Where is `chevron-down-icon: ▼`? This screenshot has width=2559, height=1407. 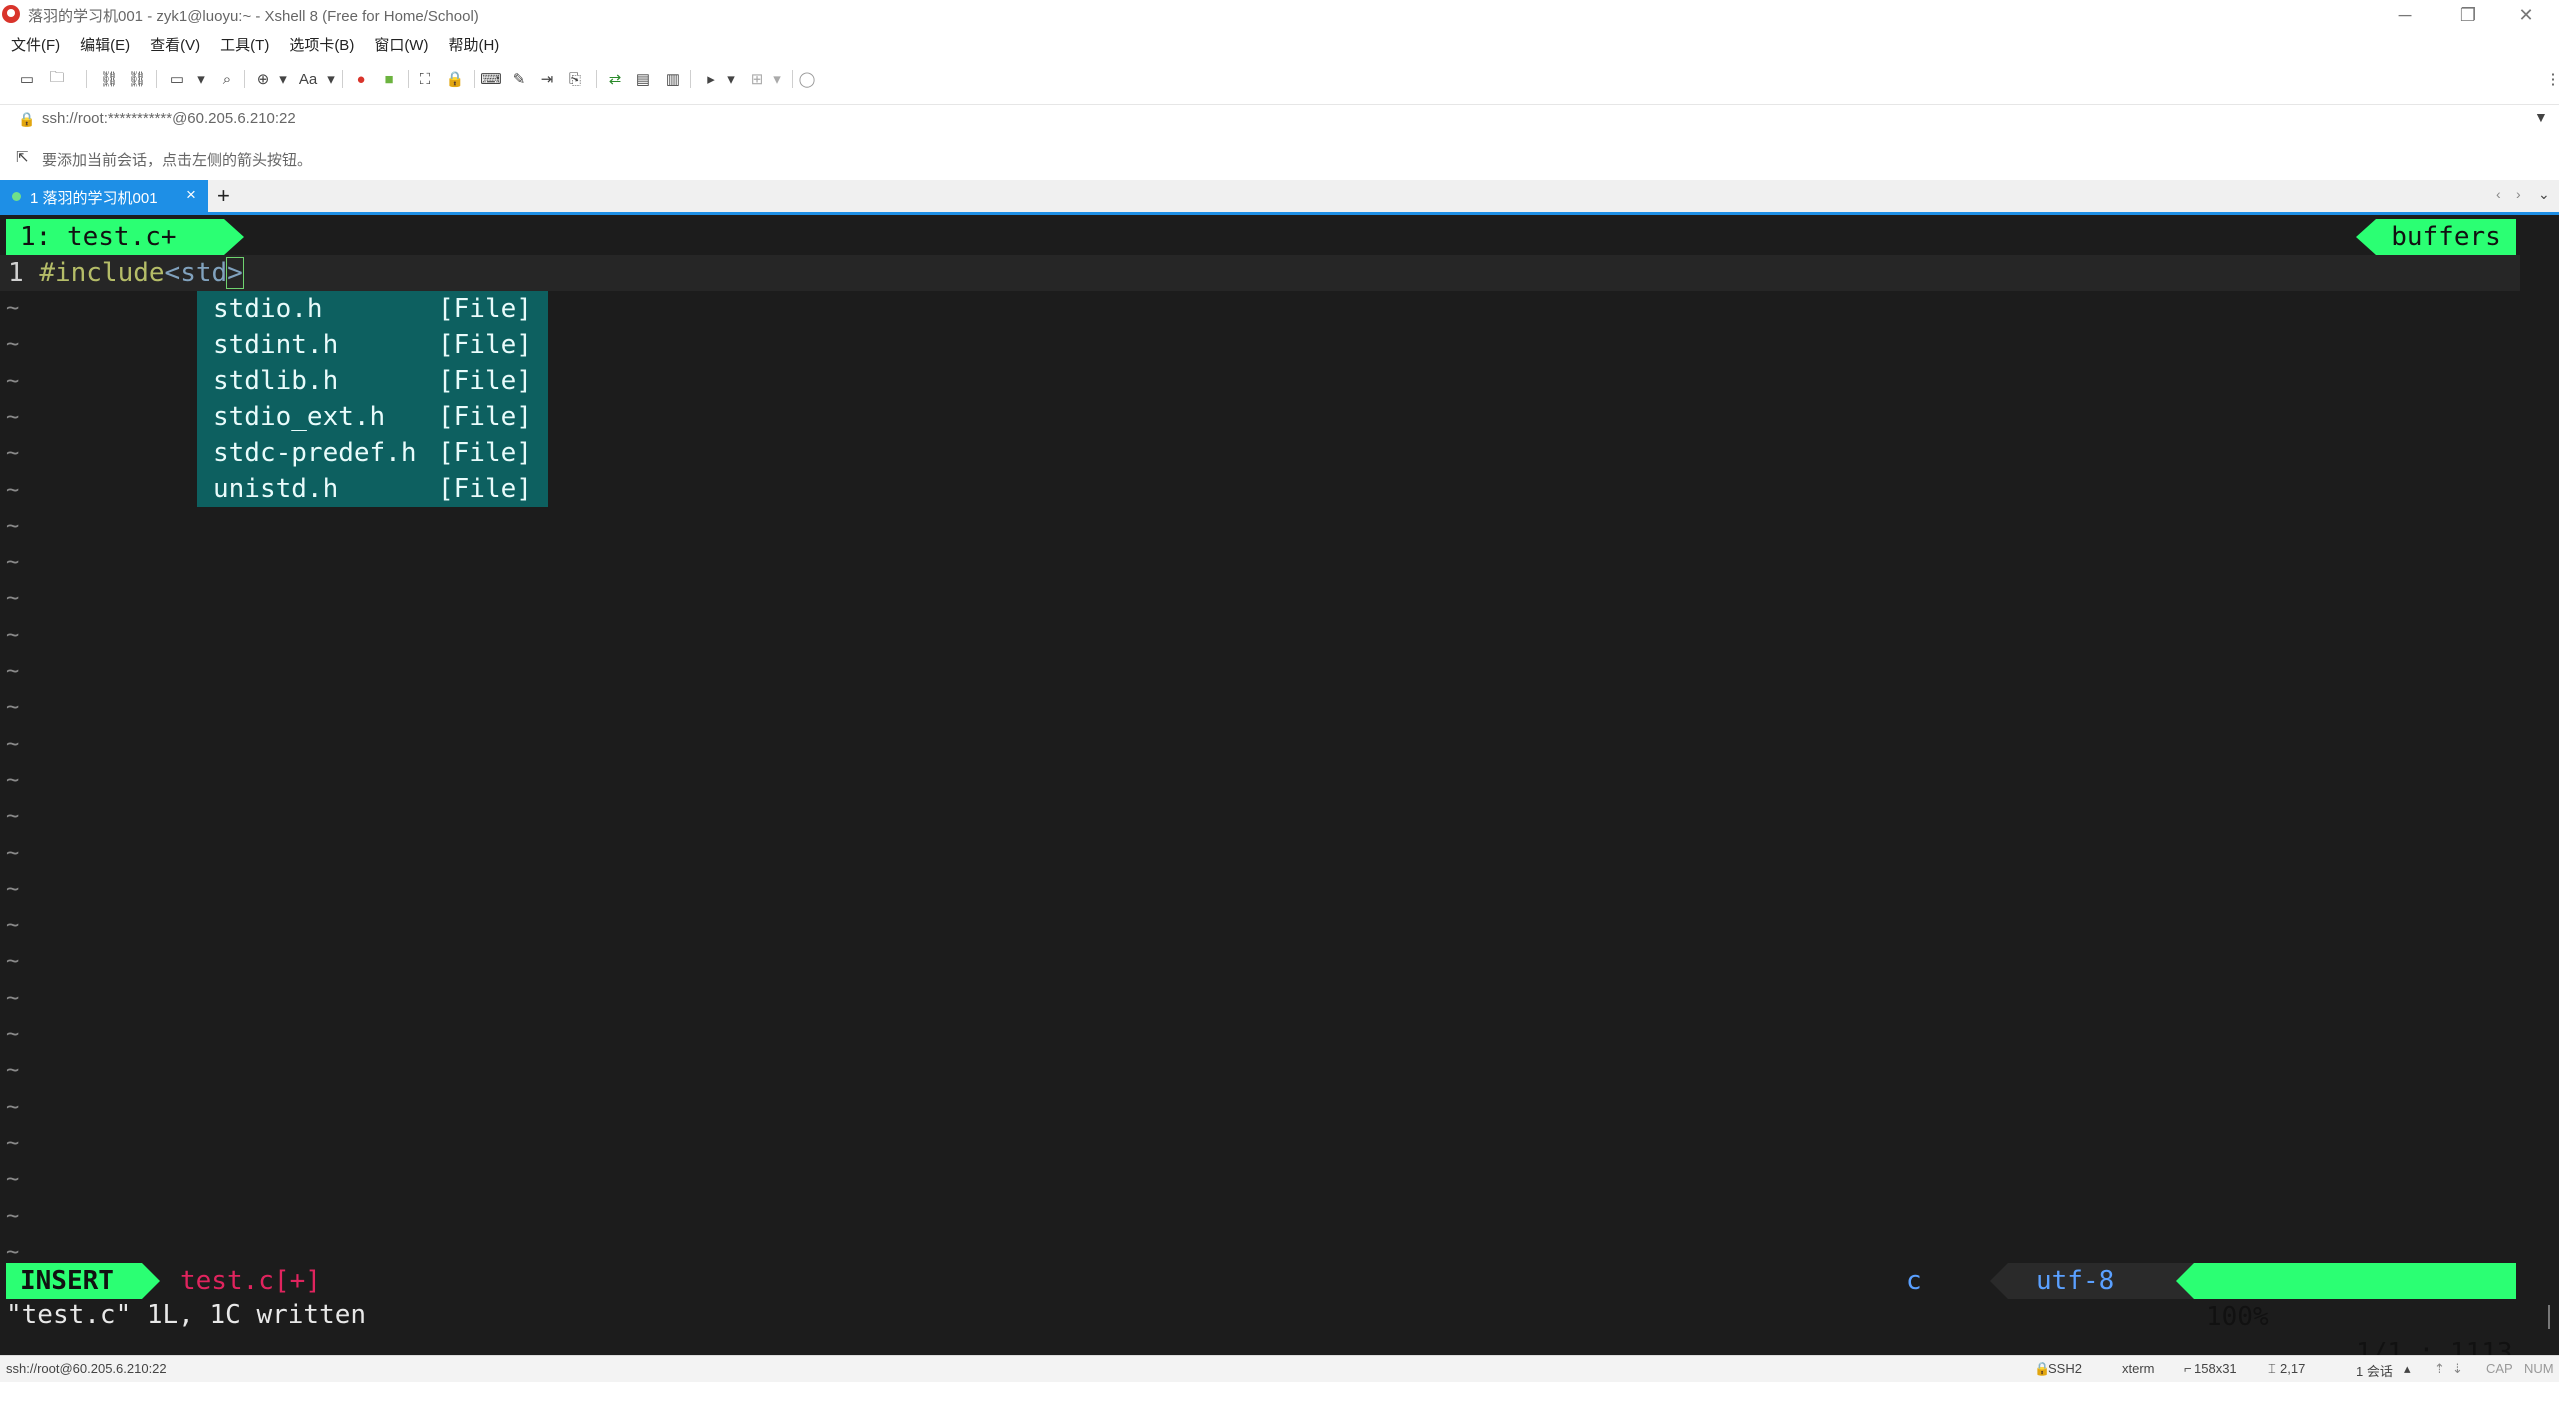
chevron-down-icon: ▼ is located at coordinates (2541, 117).